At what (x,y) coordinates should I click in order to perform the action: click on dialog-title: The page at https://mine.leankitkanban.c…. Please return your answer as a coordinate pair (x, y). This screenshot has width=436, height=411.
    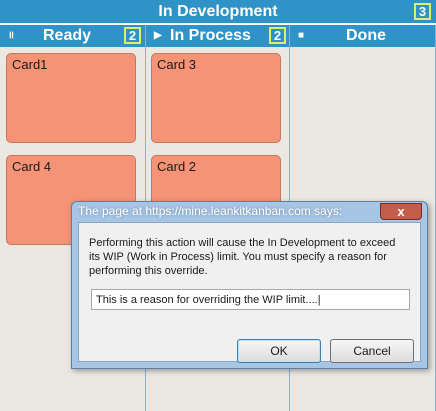
    Looking at the image, I should click on (210, 211).